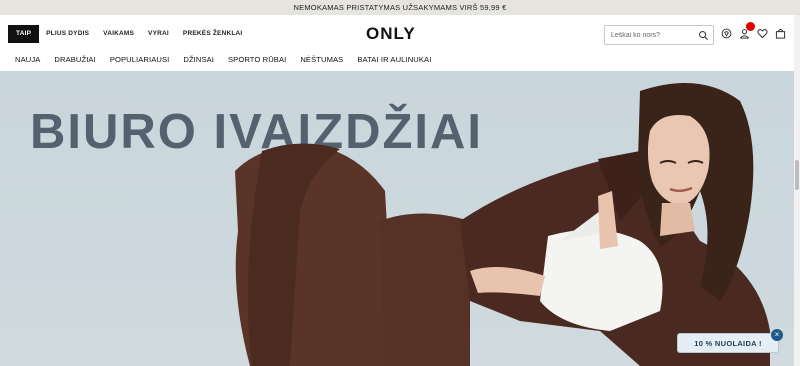  What do you see at coordinates (391, 34) in the screenshot?
I see `brand-logo: ONLY` at bounding box center [391, 34].